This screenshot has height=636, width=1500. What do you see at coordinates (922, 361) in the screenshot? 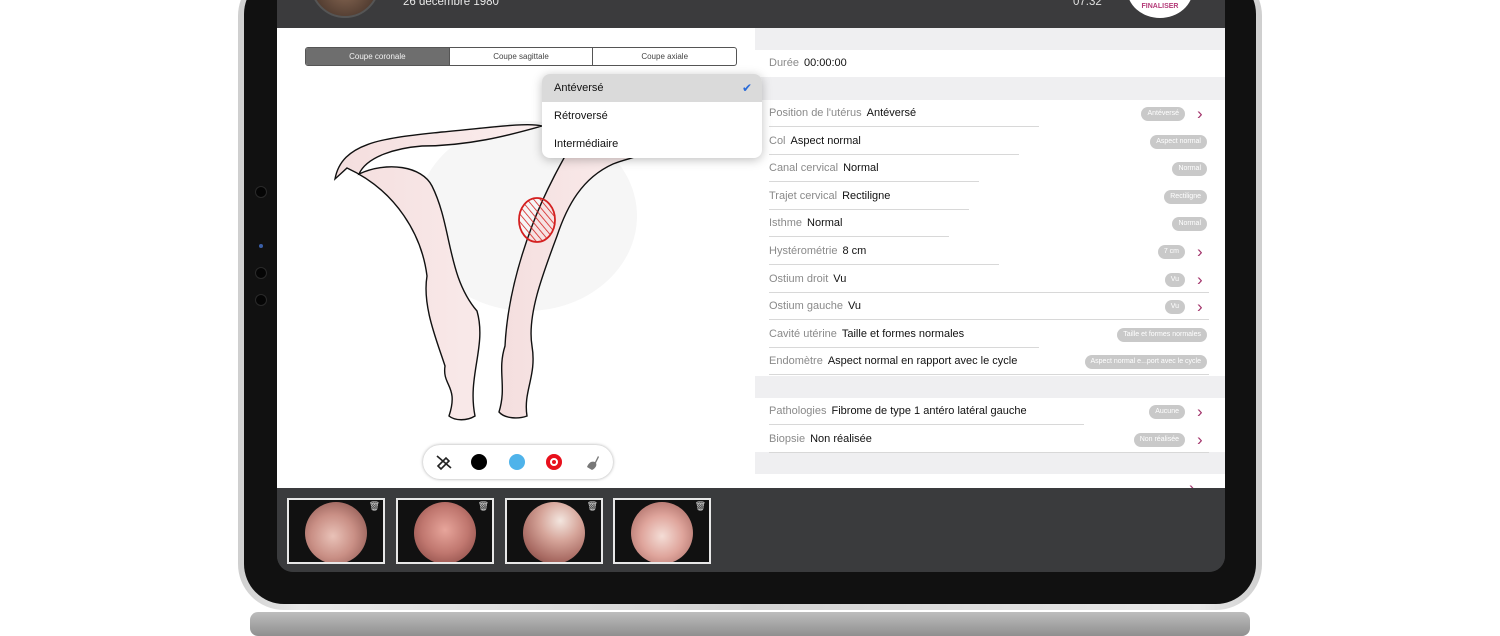
I see `field-value: Aspect normal en rapport avec le cycle` at bounding box center [922, 361].